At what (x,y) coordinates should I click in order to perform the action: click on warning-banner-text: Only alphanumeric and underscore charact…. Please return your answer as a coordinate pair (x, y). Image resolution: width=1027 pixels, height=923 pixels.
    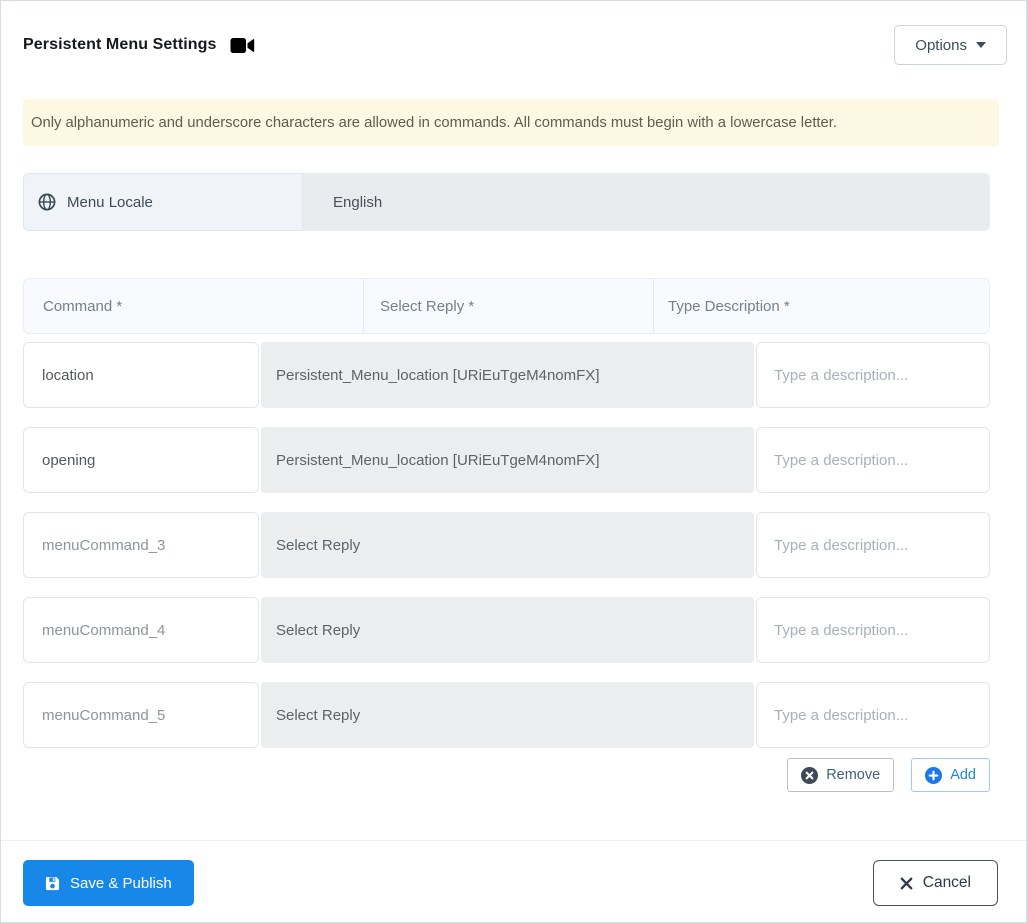
    Looking at the image, I should click on (434, 122).